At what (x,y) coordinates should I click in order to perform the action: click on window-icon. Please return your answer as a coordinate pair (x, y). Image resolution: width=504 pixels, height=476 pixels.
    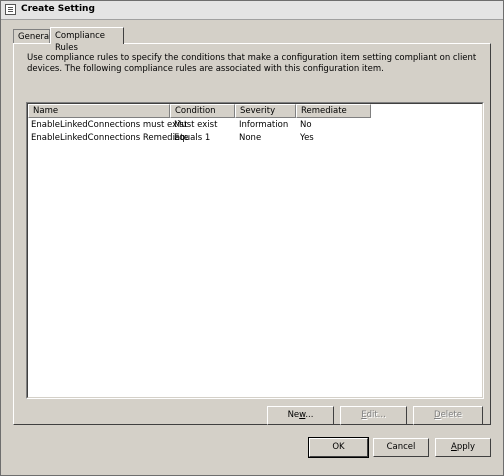
    Looking at the image, I should click on (10, 9).